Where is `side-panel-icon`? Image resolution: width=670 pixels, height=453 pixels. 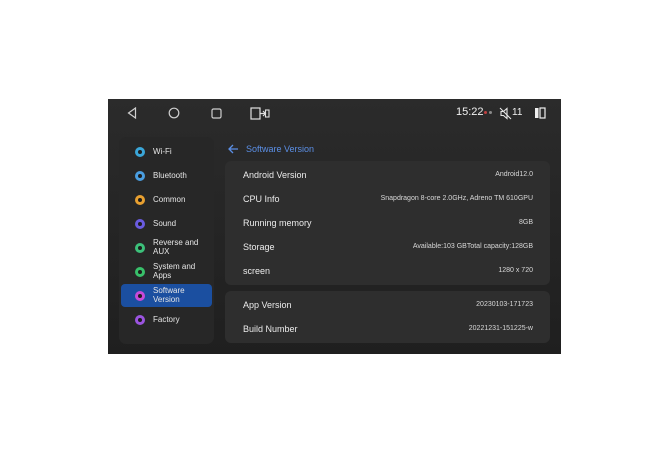 side-panel-icon is located at coordinates (540, 113).